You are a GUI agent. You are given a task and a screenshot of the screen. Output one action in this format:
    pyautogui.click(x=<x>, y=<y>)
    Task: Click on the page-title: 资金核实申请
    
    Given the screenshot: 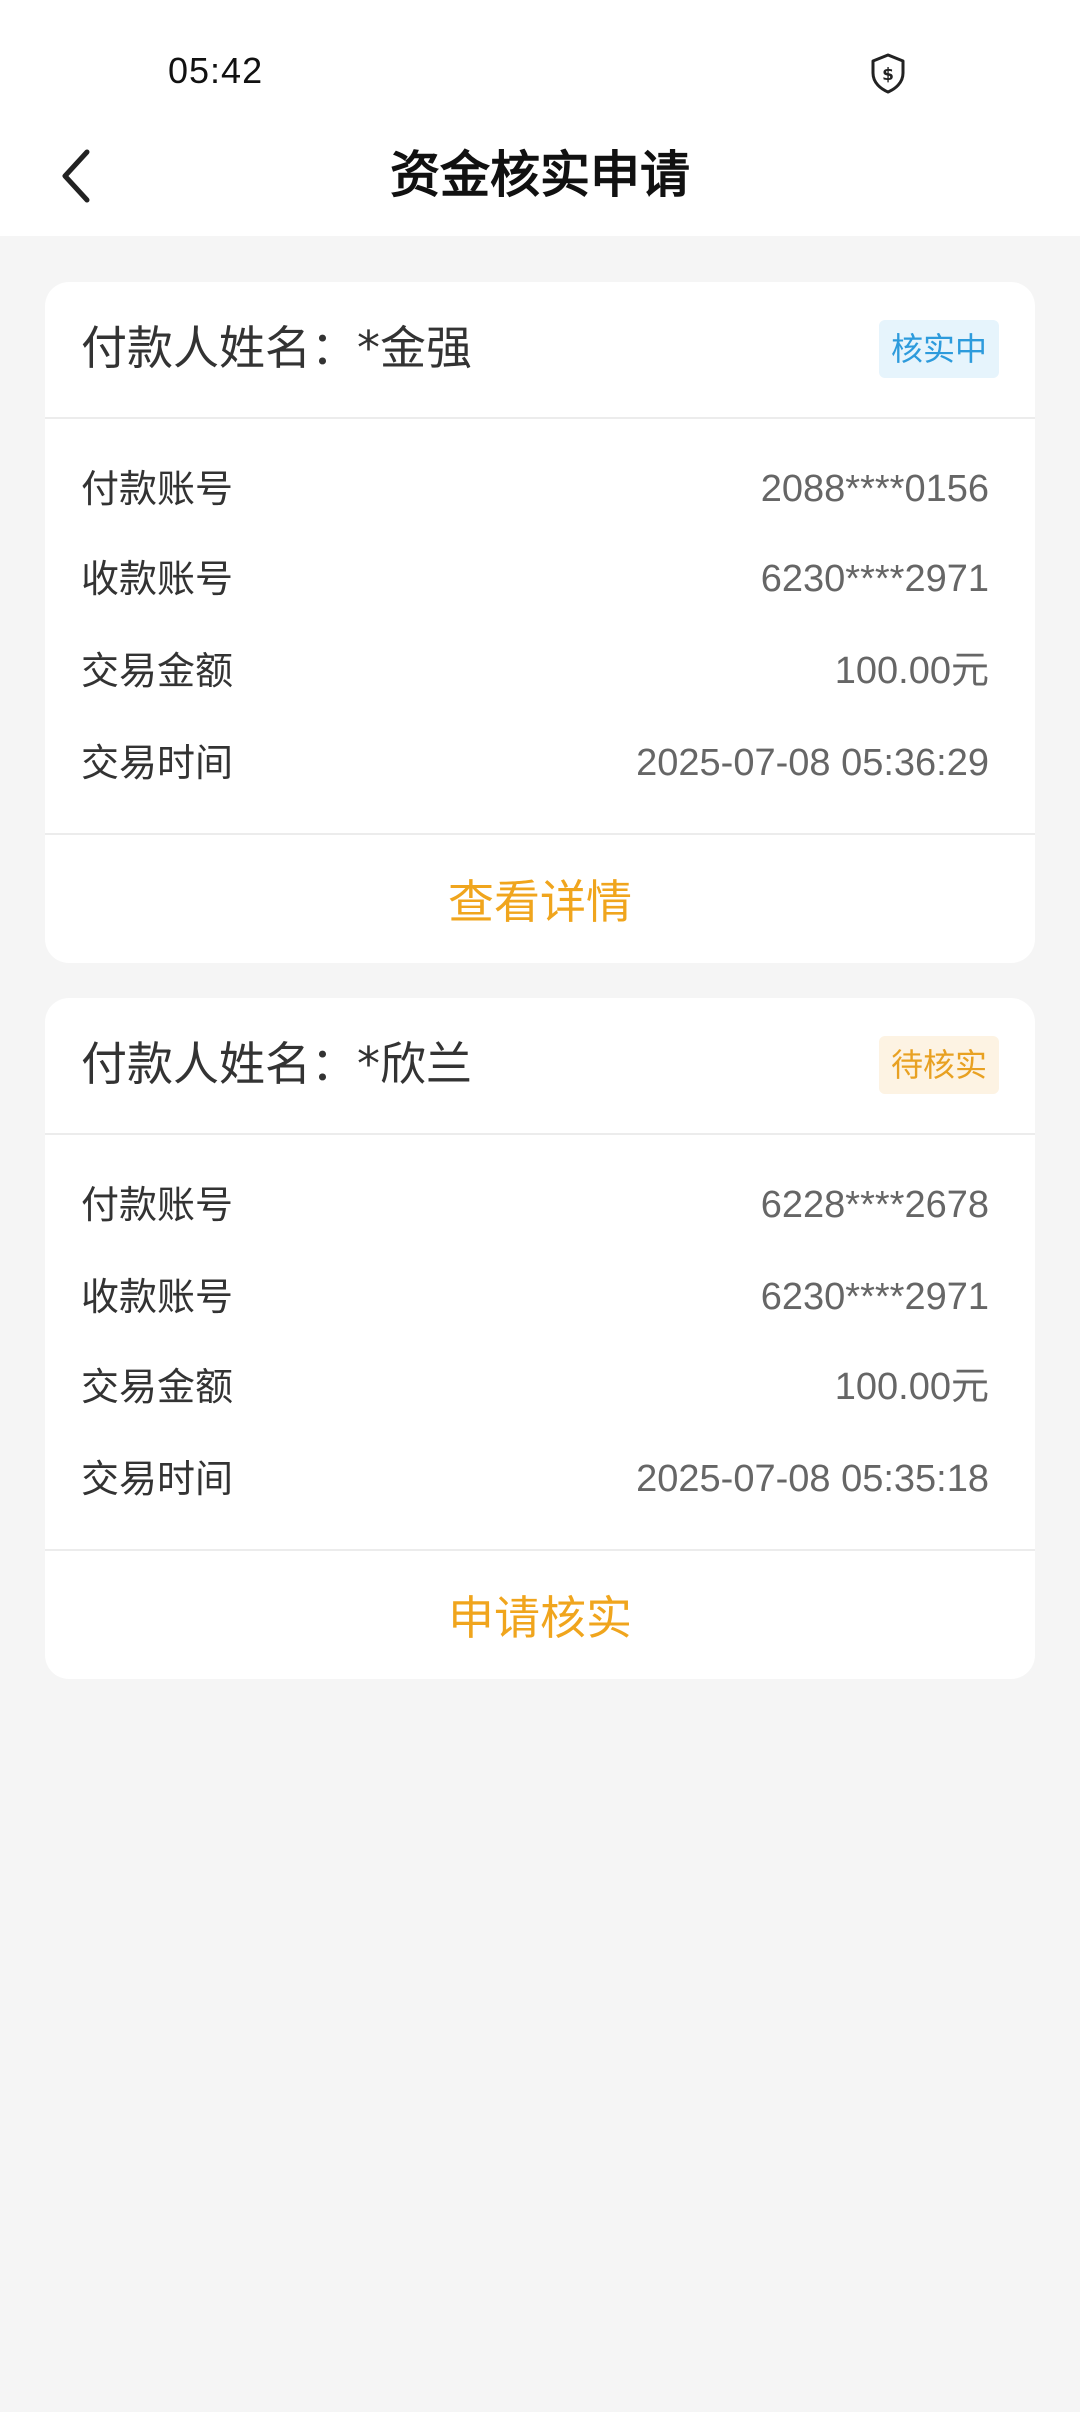 What is the action you would take?
    pyautogui.click(x=540, y=175)
    